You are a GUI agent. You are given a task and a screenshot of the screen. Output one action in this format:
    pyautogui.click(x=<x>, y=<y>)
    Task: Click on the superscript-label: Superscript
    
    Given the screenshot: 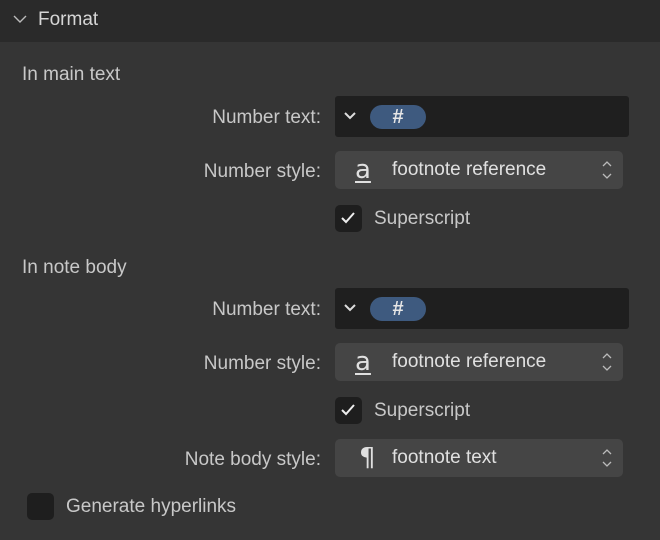 What is the action you would take?
    pyautogui.click(x=422, y=218)
    